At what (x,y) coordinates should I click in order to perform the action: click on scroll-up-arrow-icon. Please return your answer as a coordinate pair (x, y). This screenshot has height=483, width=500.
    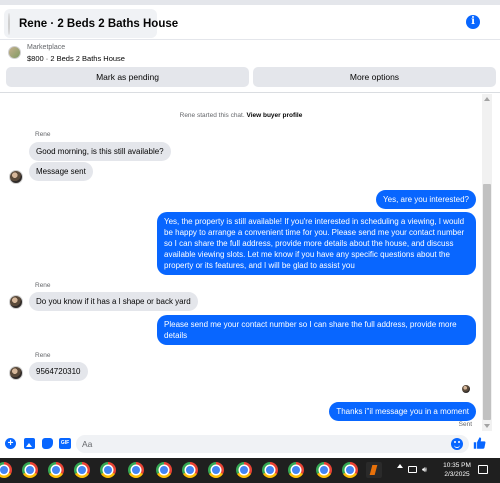
    Looking at the image, I should click on (487, 99).